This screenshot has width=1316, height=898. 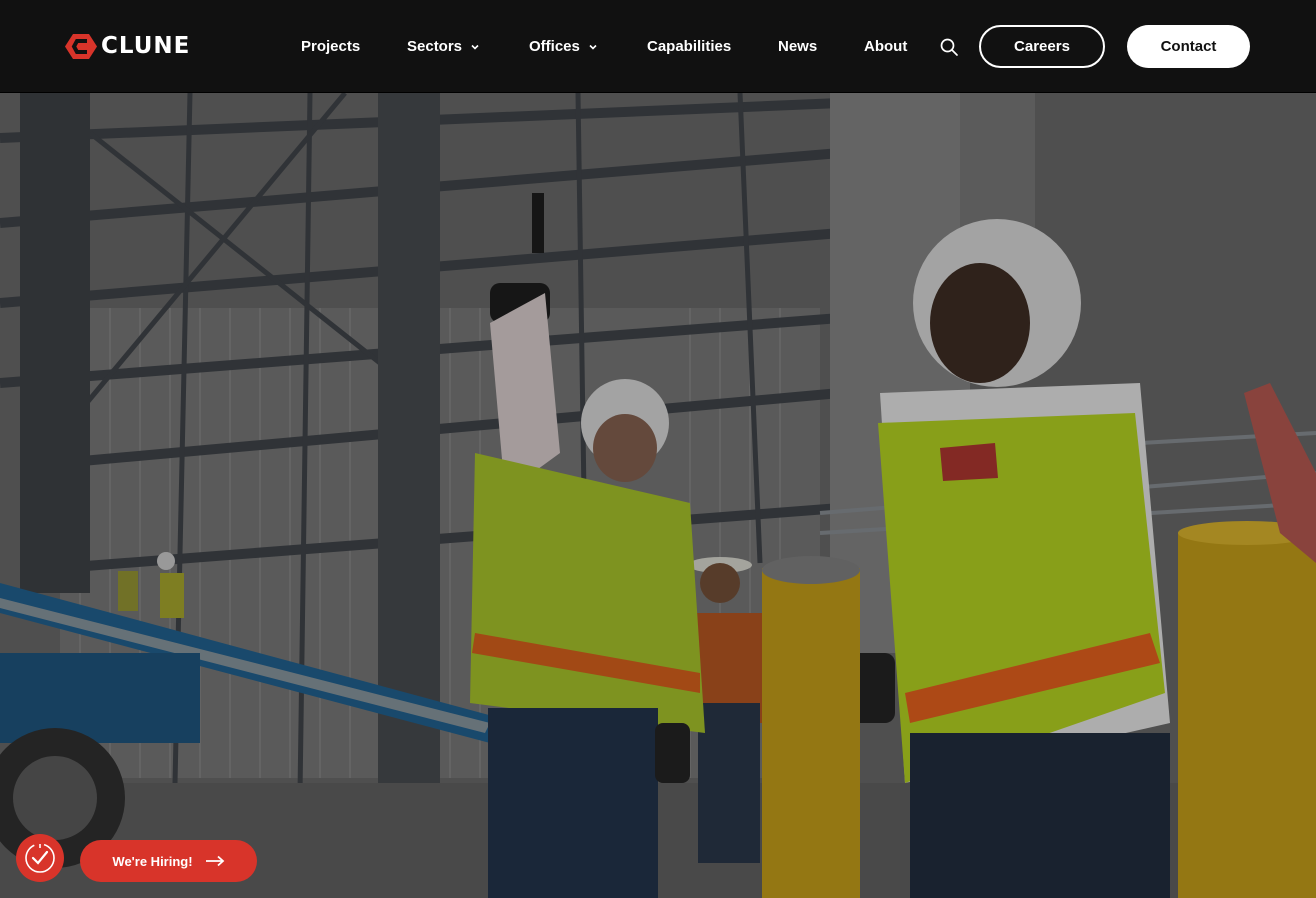 I want to click on hiring-badge, so click(x=40, y=858).